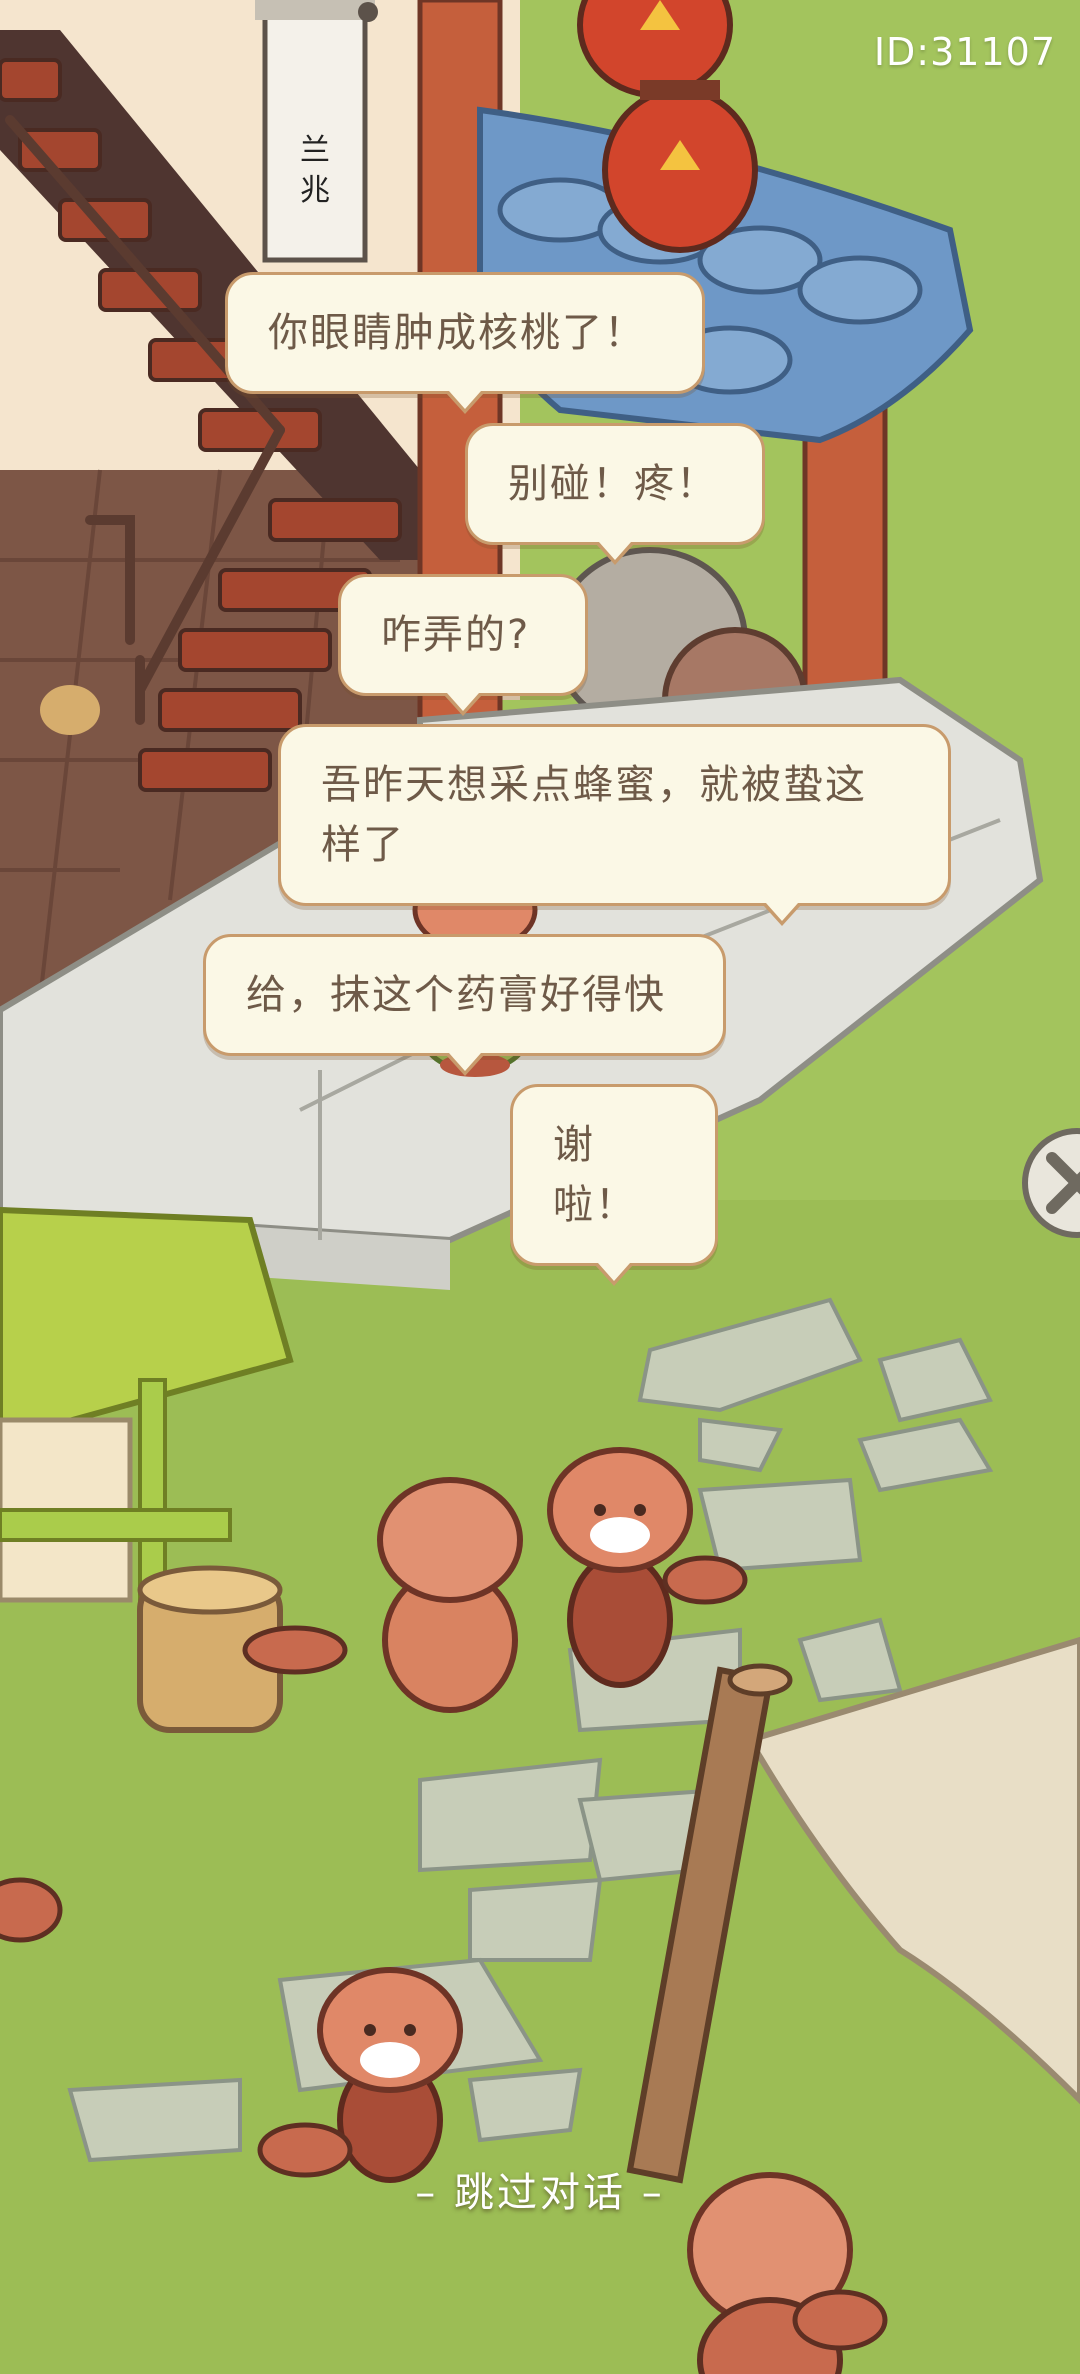 This screenshot has height=2374, width=1080. Describe the element at coordinates (964, 52) in the screenshot. I see `player-id-label: ID:31107` at that location.